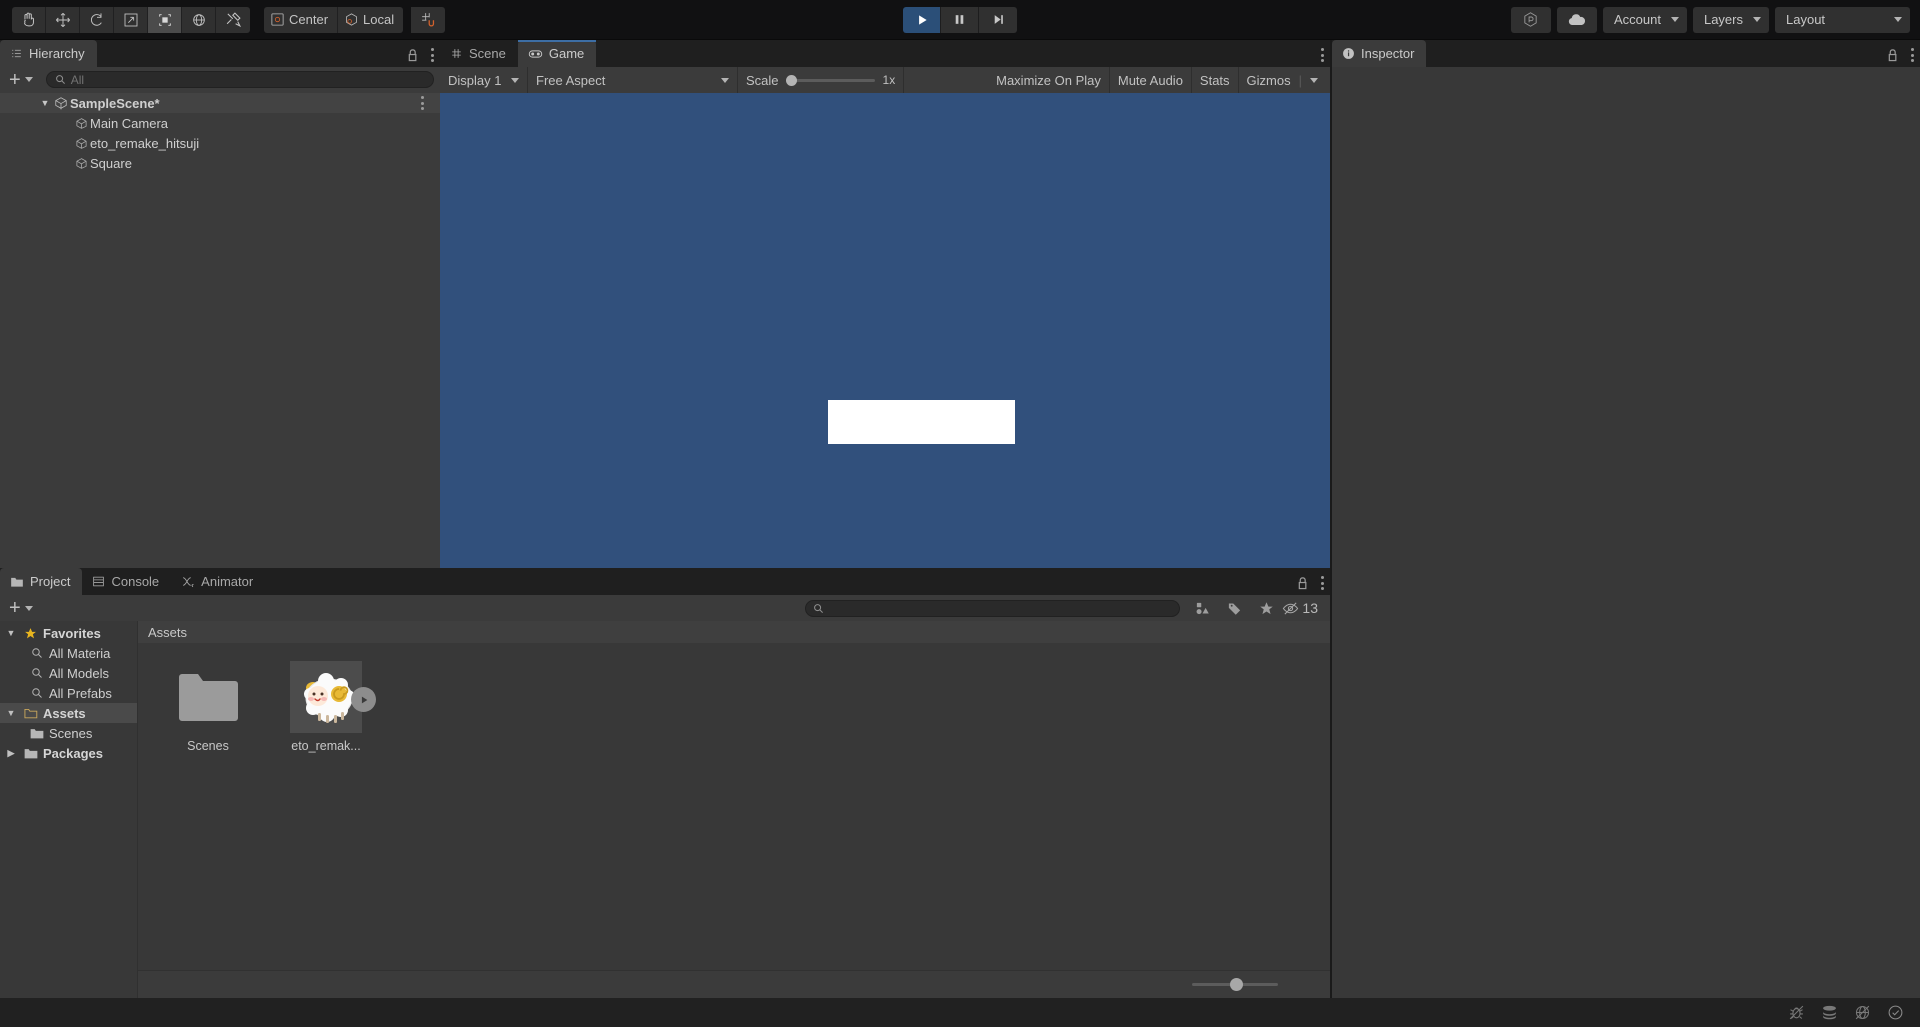  I want to click on tab-project: Project, so click(41, 581).